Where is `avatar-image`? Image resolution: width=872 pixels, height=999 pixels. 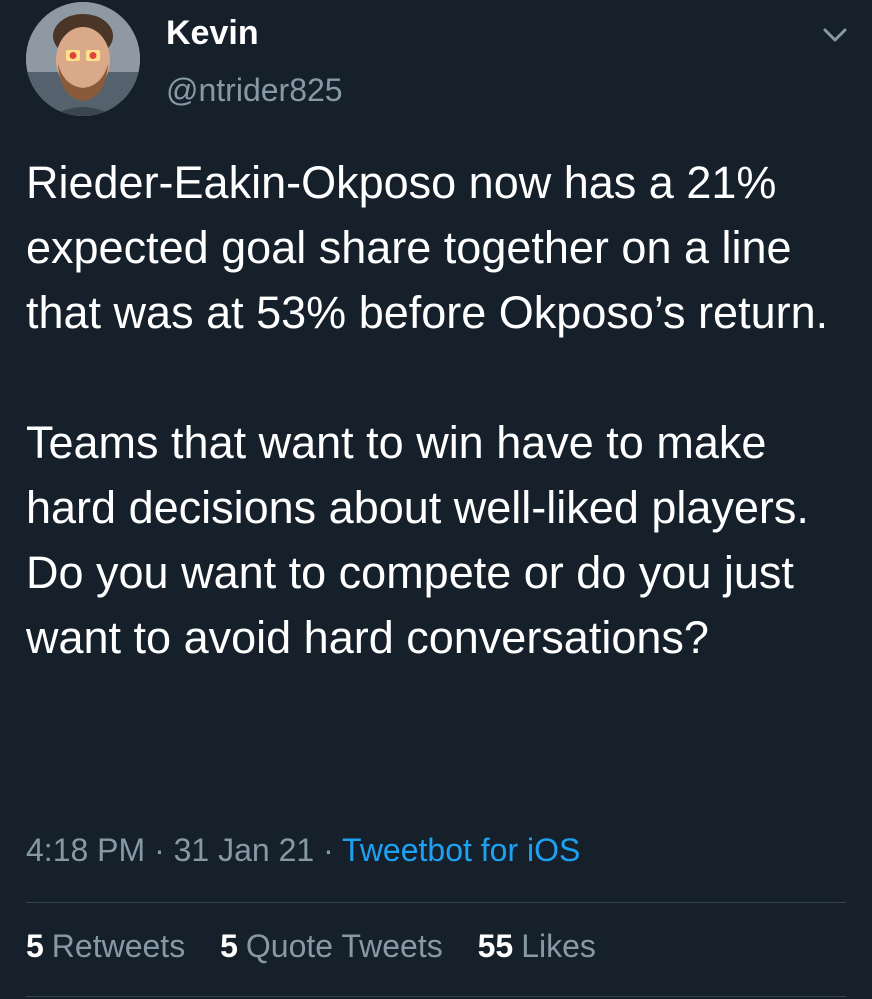 avatar-image is located at coordinates (83, 59).